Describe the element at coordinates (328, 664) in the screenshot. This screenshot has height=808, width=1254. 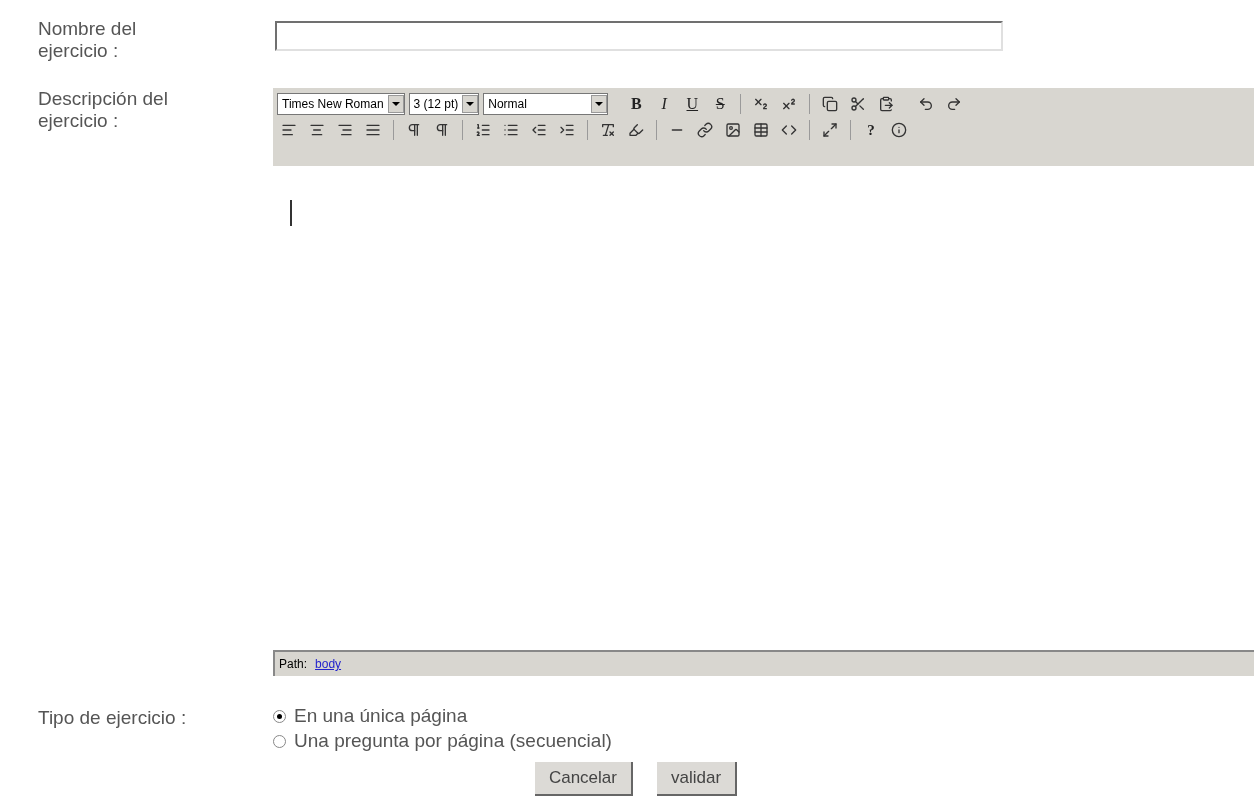
I see `path-link: body` at that location.